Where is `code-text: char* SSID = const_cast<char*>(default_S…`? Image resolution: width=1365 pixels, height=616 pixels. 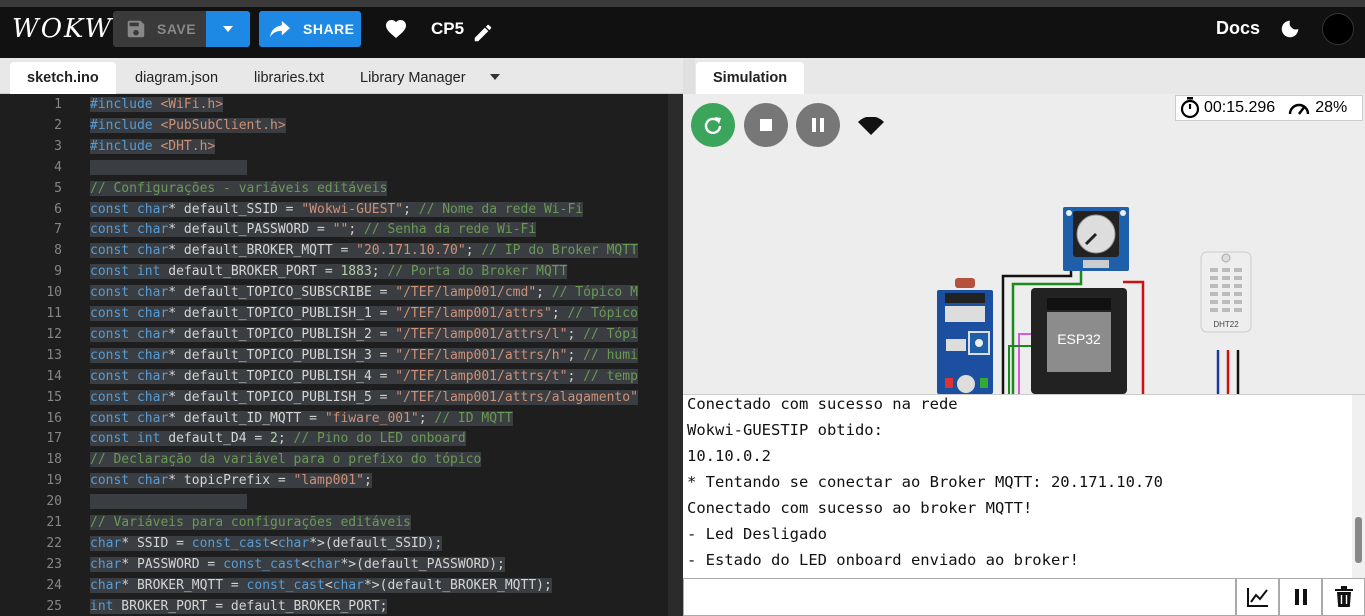
code-text: char* SSID = const_cast<char*>(default_S… is located at coordinates (266, 543).